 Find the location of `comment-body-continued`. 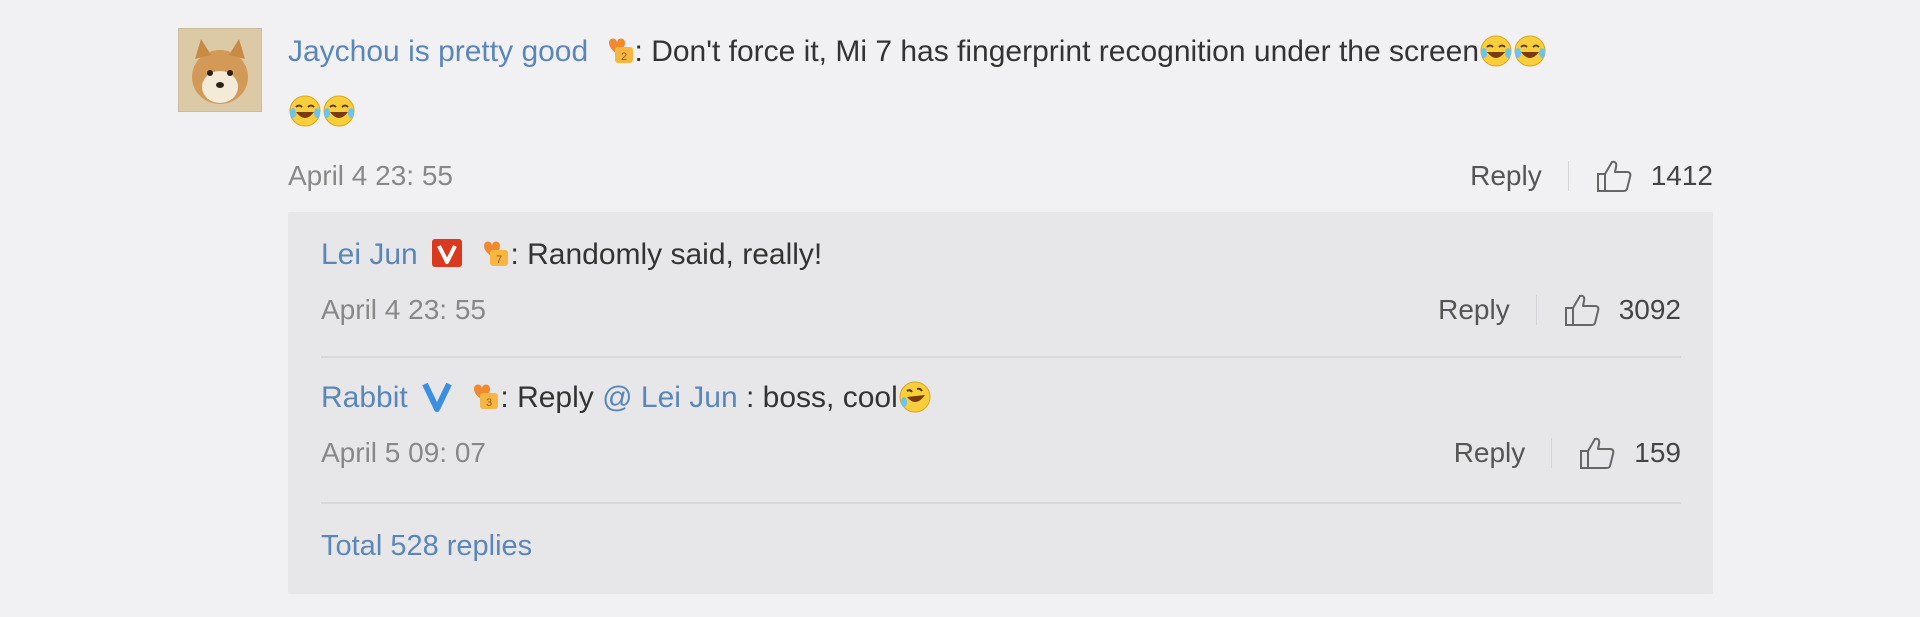

comment-body-continued is located at coordinates (1000, 112).